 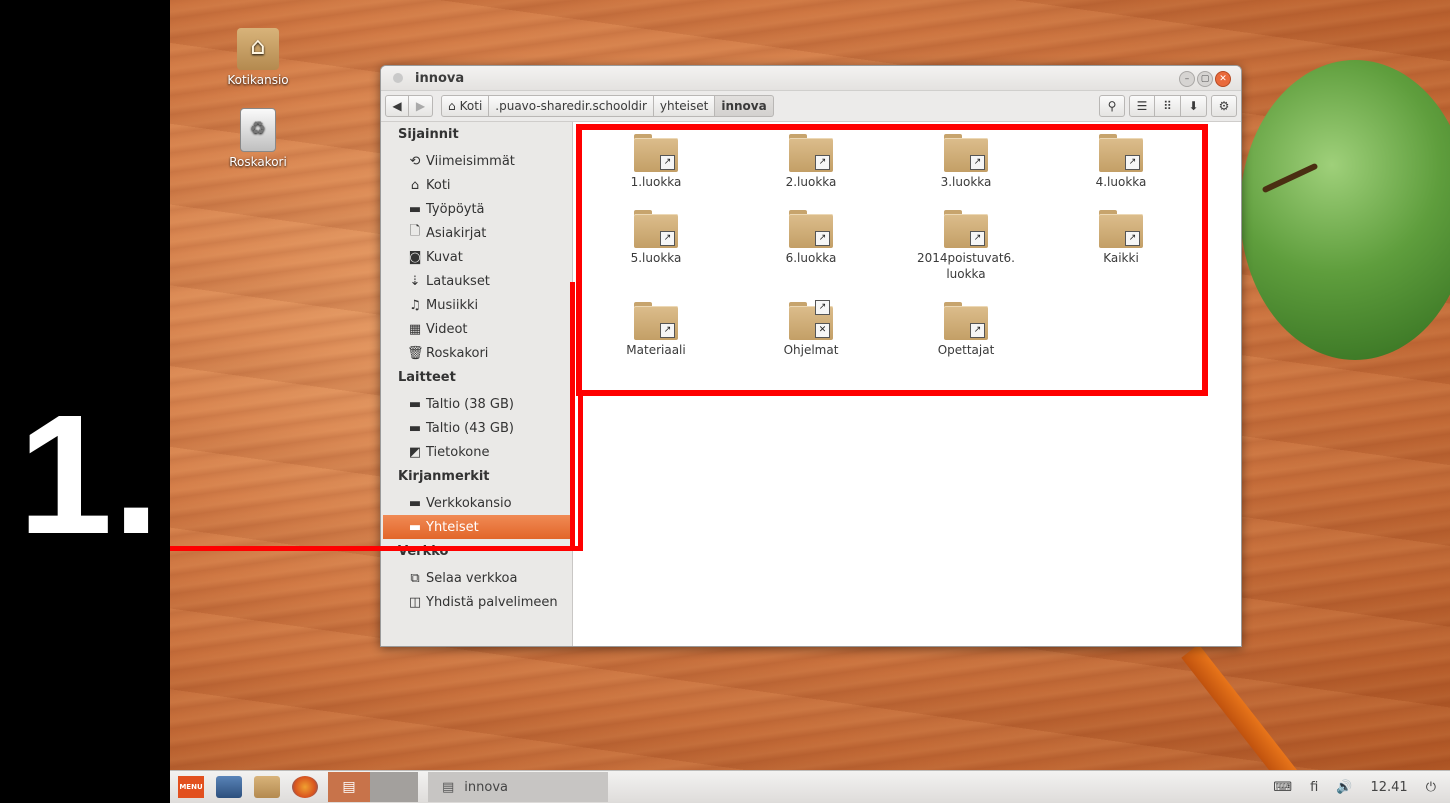 What do you see at coordinates (1431, 787) in the screenshot?
I see `power-icon: ⏻` at bounding box center [1431, 787].